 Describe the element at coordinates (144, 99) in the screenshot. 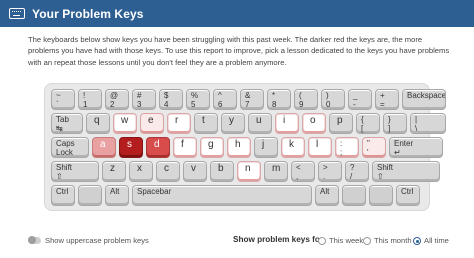

I see `key-3: # 3` at that location.